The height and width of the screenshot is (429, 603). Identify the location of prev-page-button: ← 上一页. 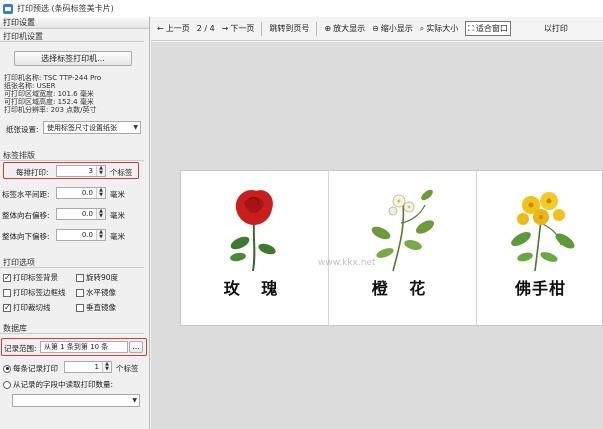
(173, 28).